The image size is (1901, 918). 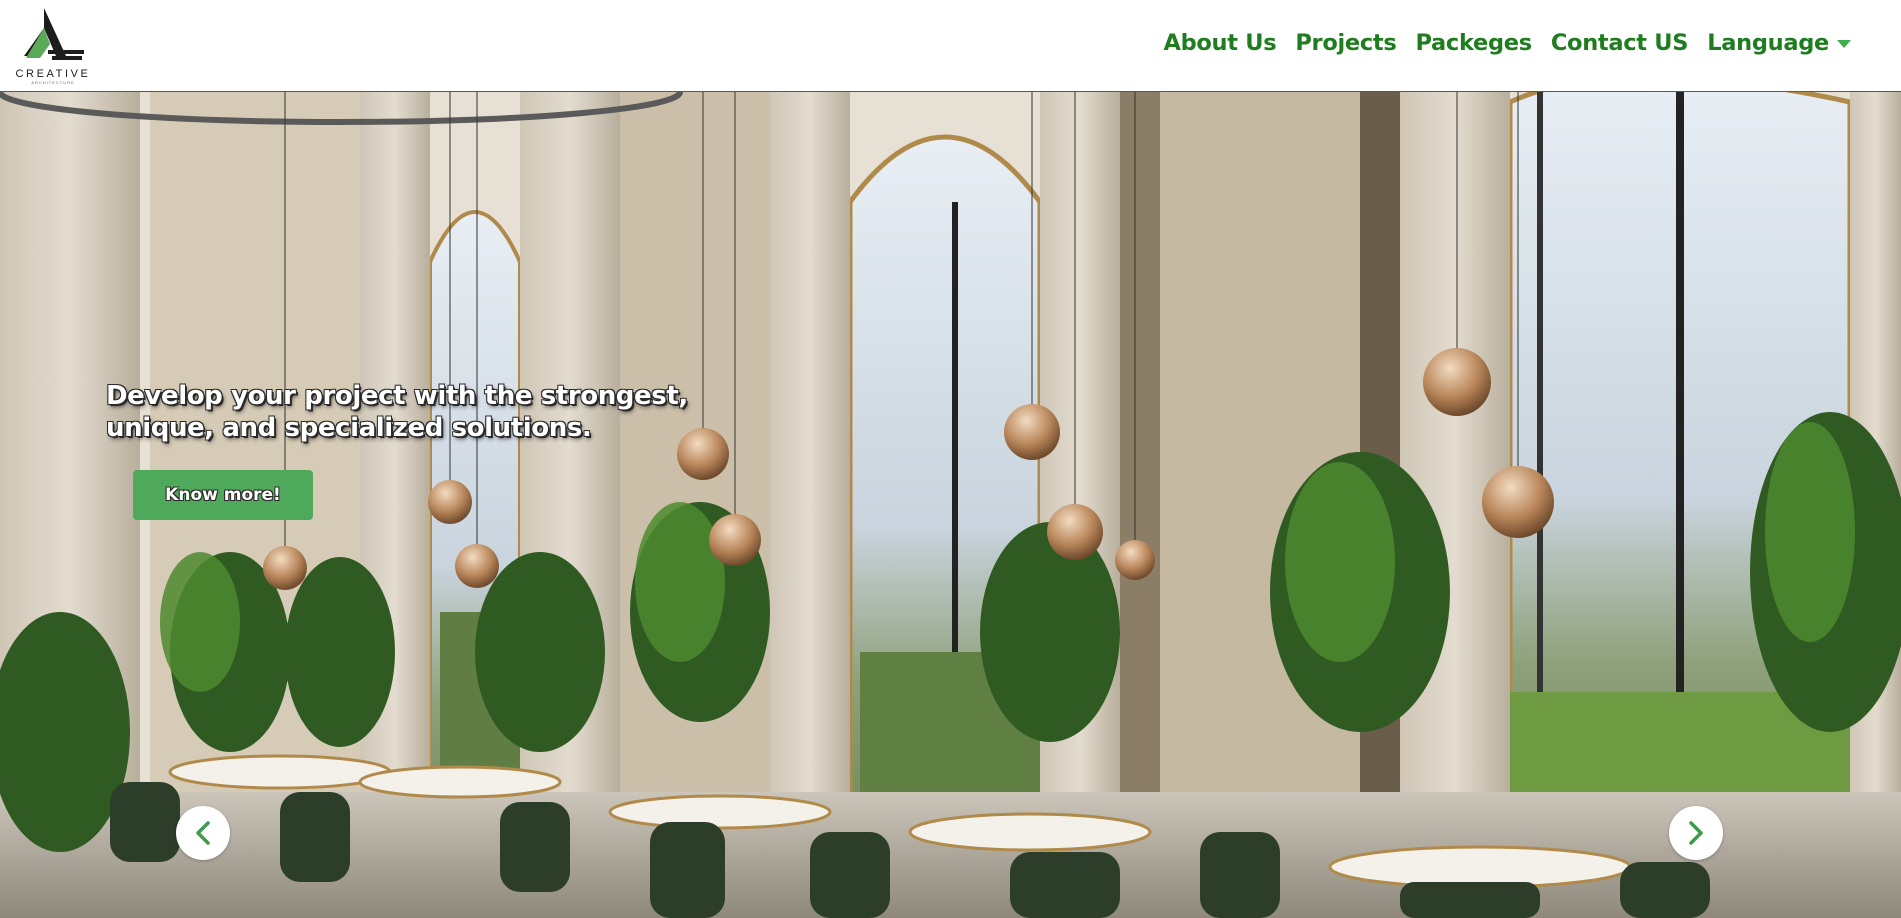 I want to click on nav-contact-us: Contact US, so click(x=1620, y=43).